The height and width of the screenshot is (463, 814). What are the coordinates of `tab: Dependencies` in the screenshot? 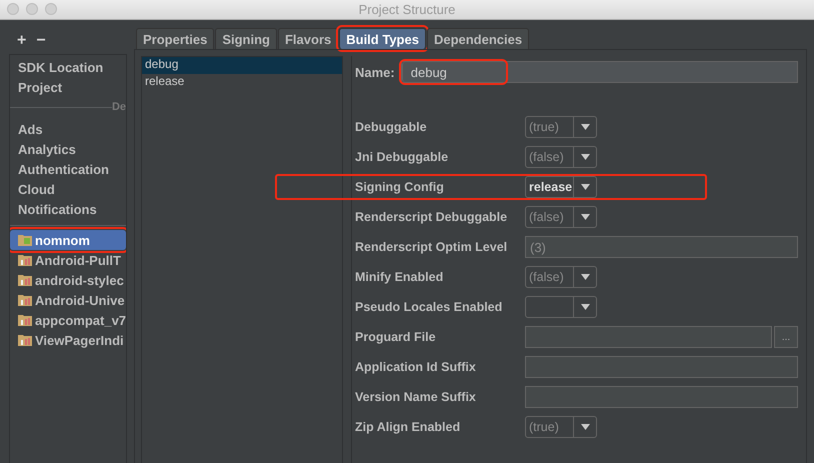 It's located at (478, 38).